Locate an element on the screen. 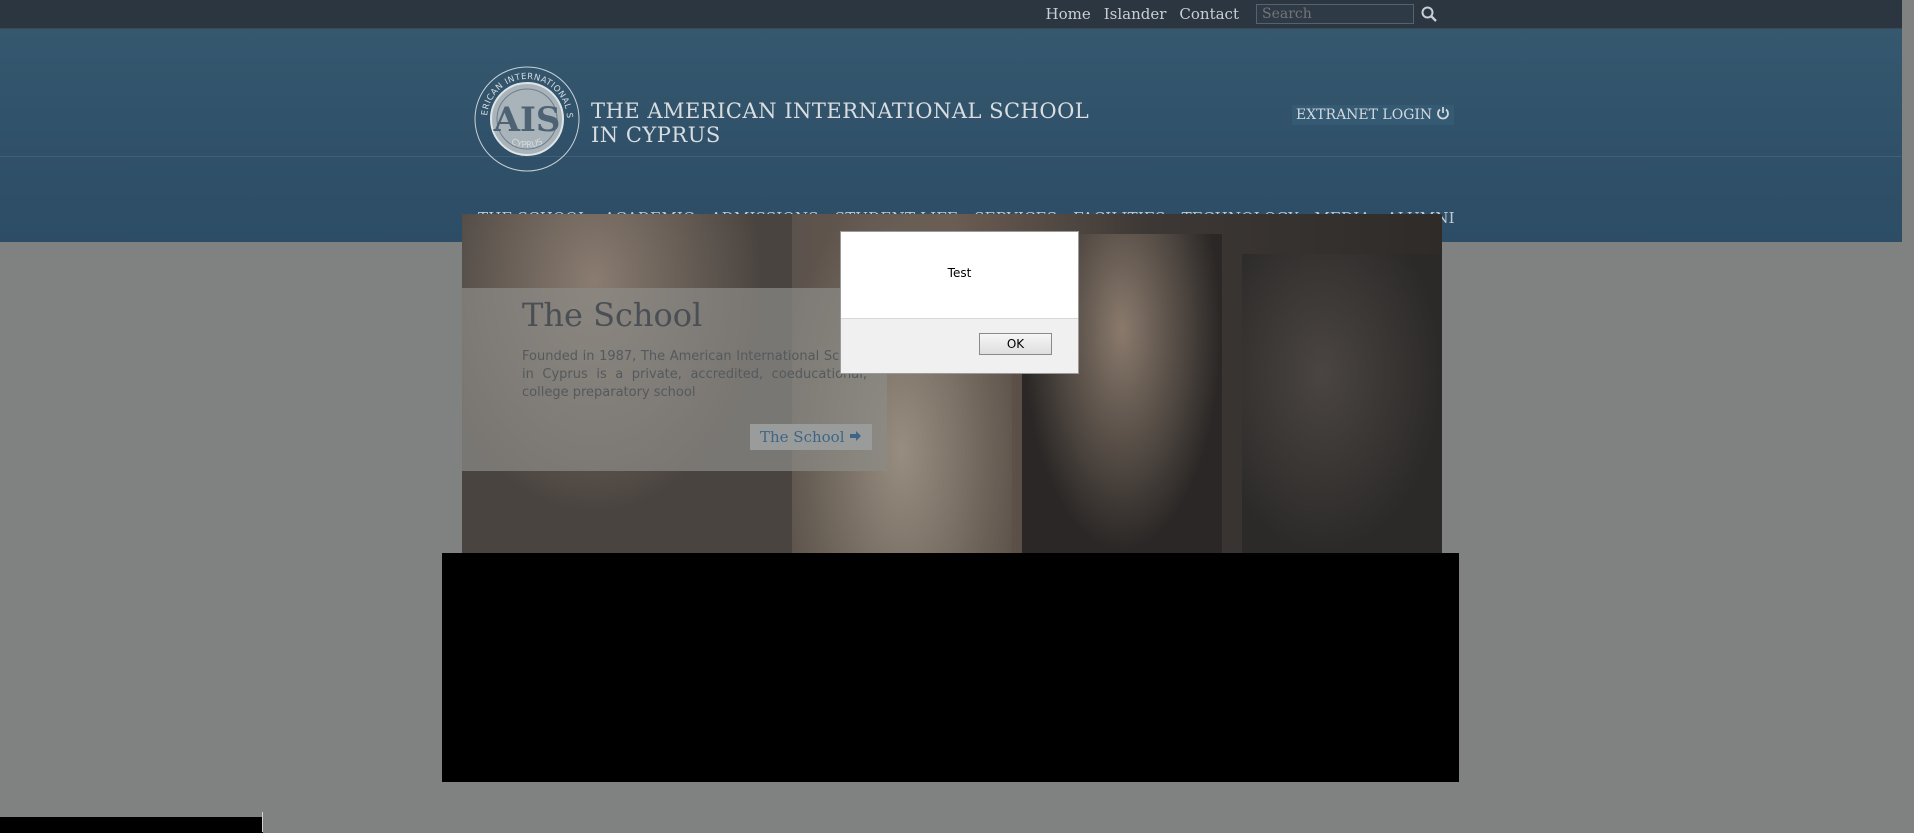 This screenshot has height=833, width=1914. search-box is located at coordinates (1348, 14).